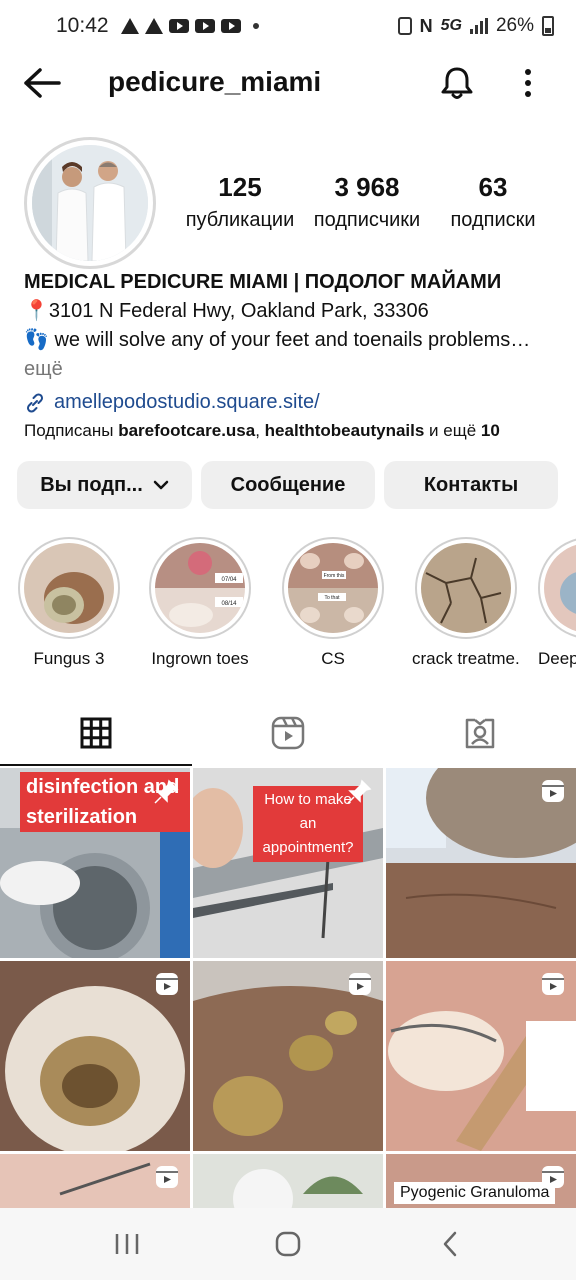 Image resolution: width=576 pixels, height=1280 pixels. I want to click on battery-percent: 26%, so click(514, 25).